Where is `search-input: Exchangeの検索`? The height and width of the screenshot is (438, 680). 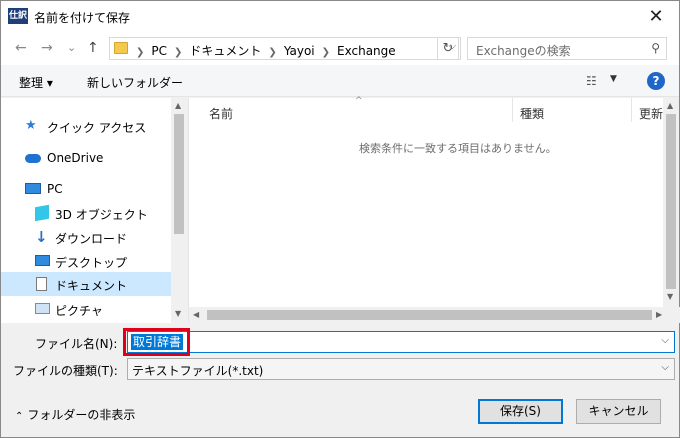
search-input: Exchangeの検索 is located at coordinates (523, 50).